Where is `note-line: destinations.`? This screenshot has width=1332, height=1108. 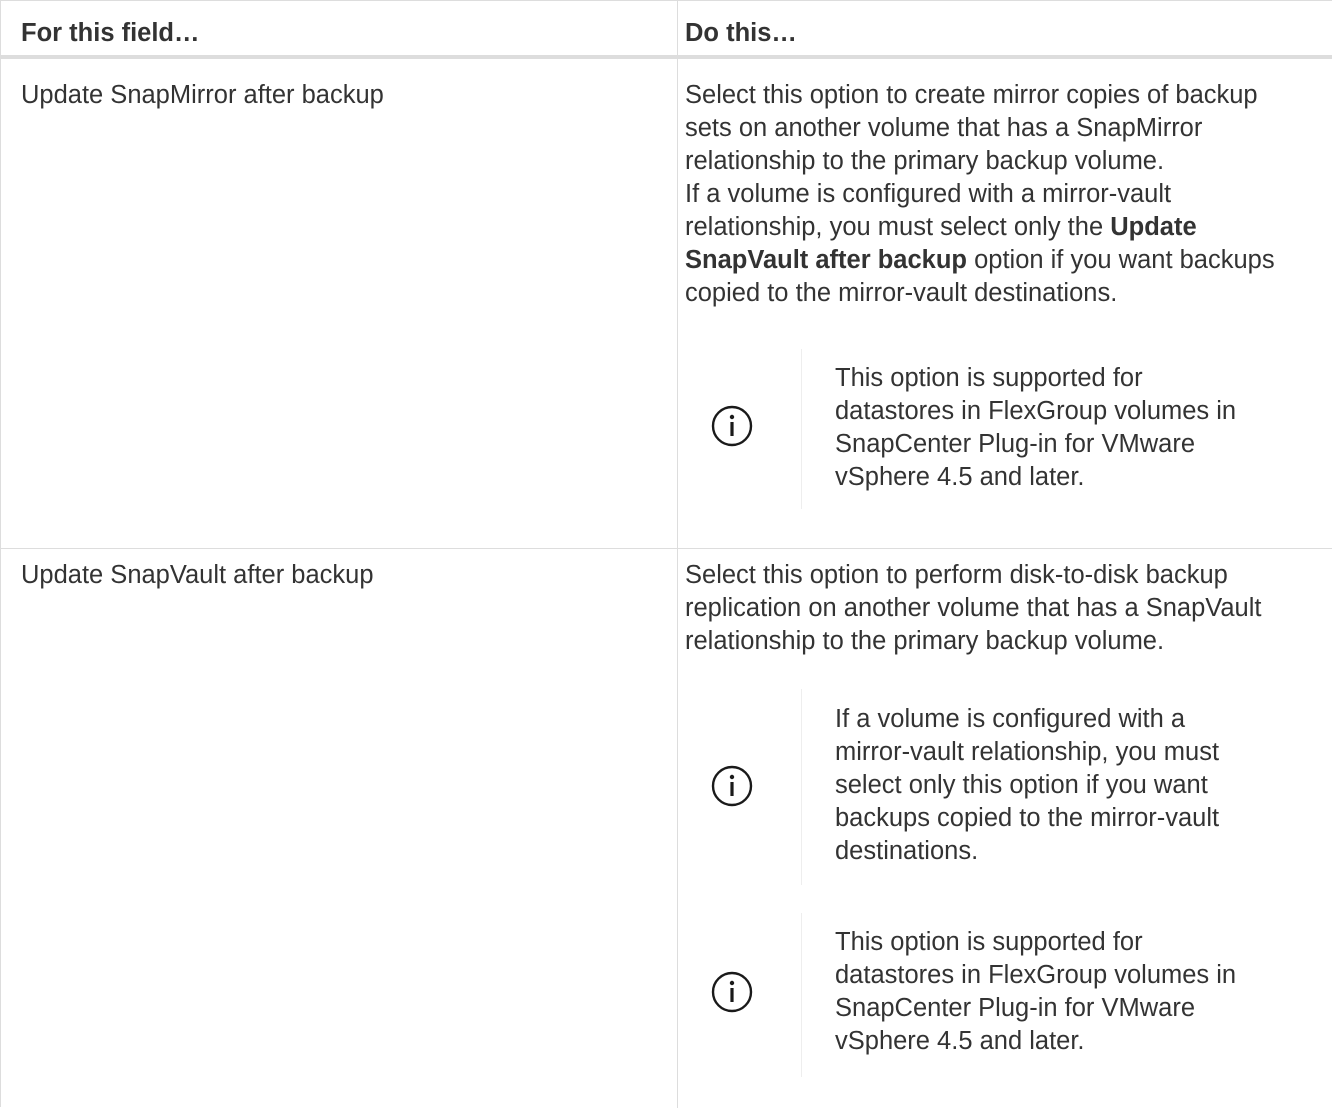 note-line: destinations. is located at coordinates (907, 851).